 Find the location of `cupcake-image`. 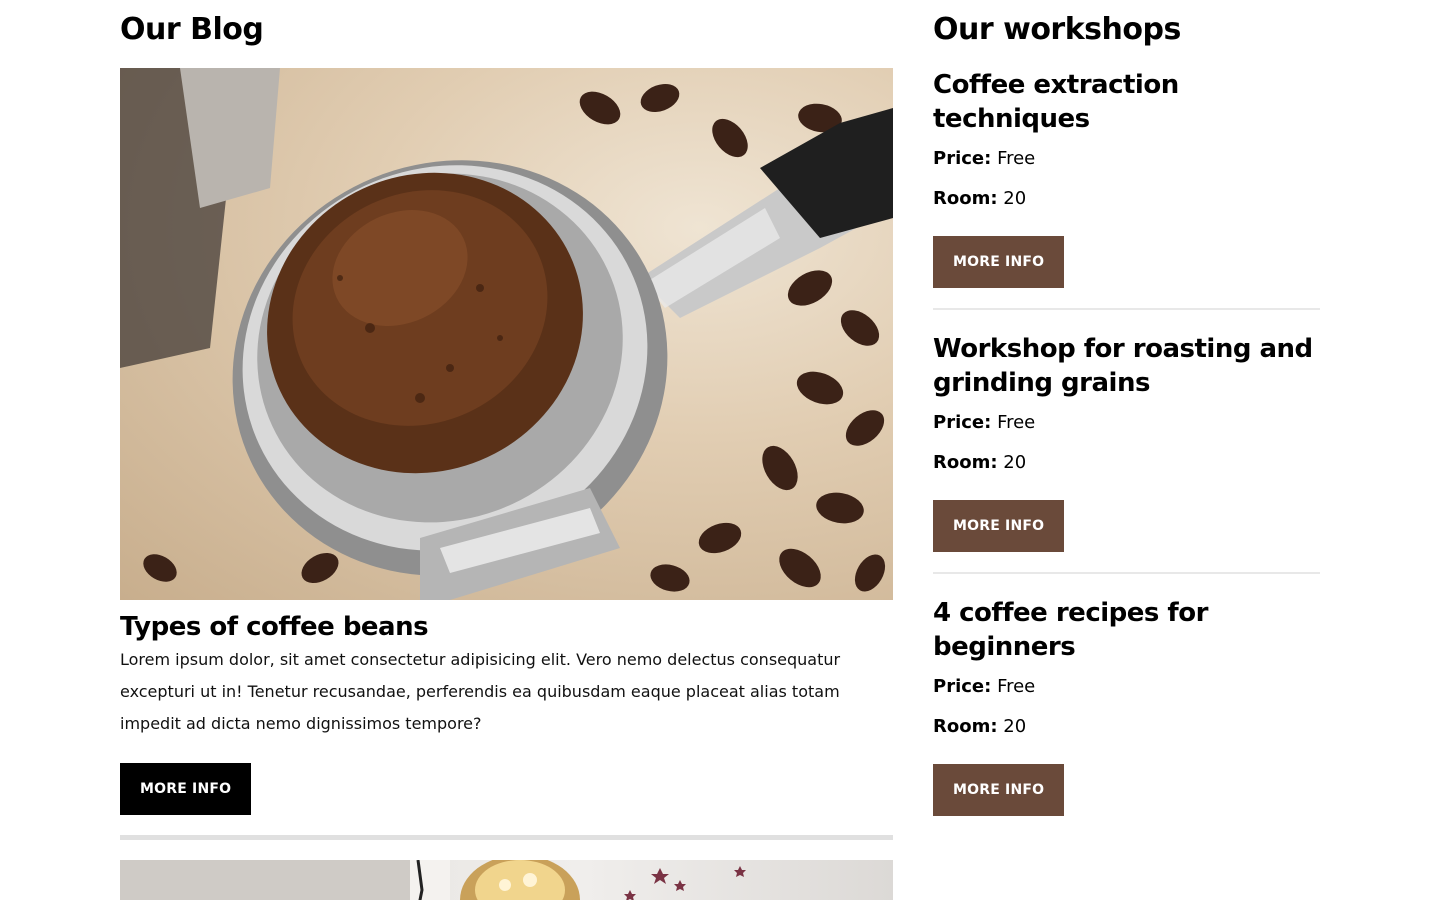

cupcake-image is located at coordinates (506, 880).